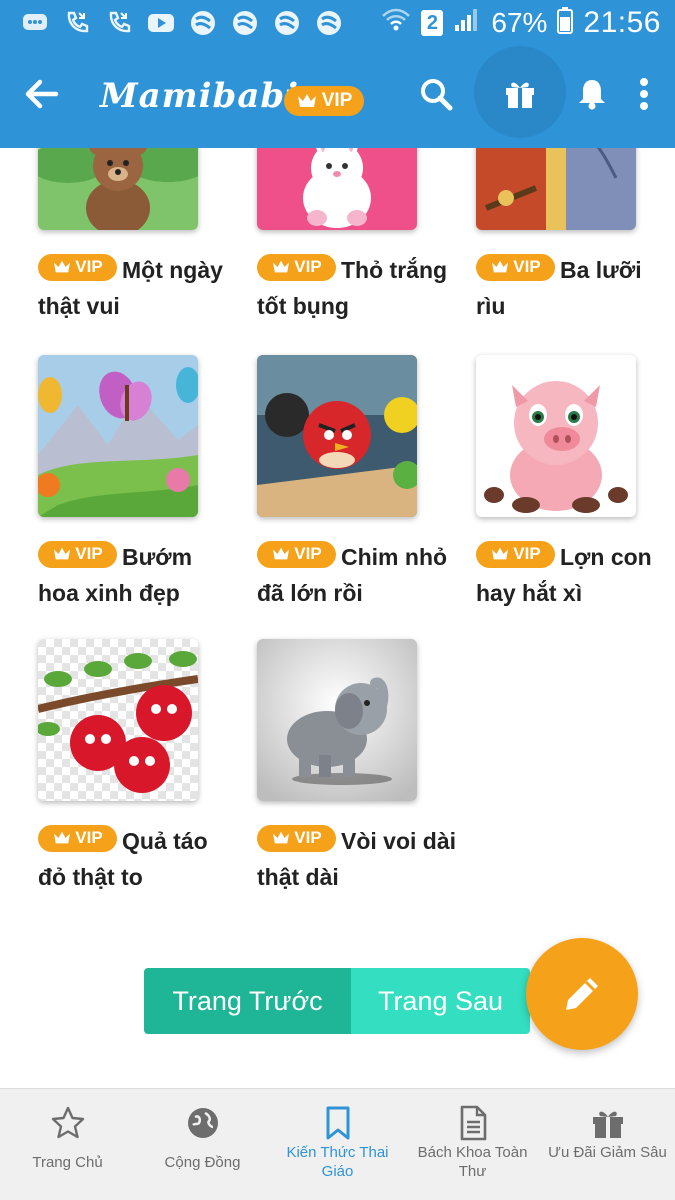 This screenshot has height=1200, width=675. Describe the element at coordinates (203, 1123) in the screenshot. I see `globe-icon` at that location.